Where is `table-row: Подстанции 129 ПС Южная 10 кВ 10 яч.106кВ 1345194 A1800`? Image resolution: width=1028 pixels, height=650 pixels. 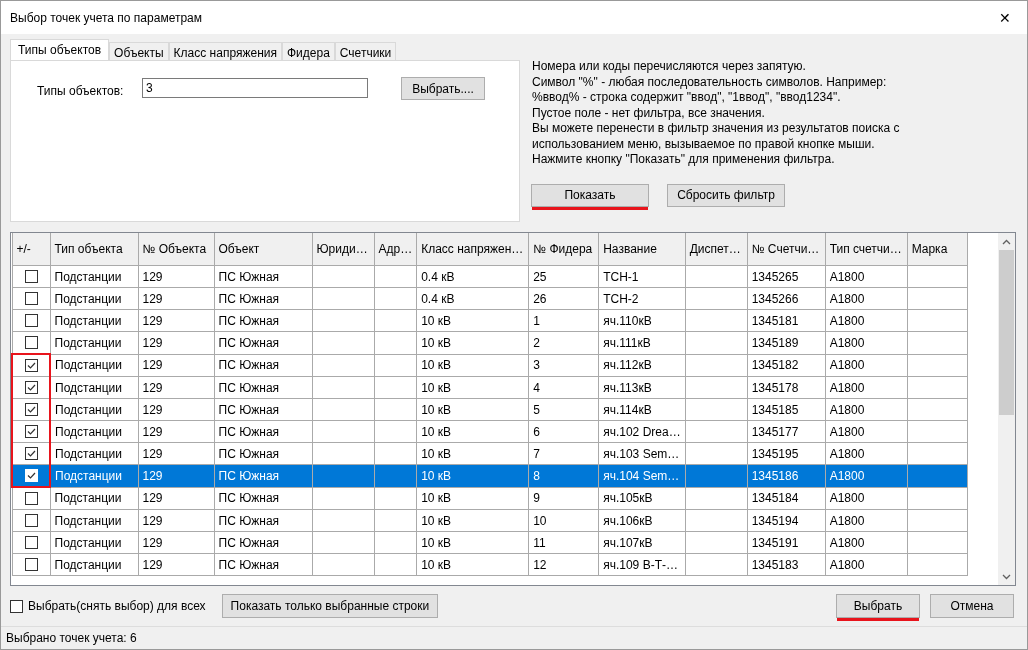 table-row: Подстанции 129 ПС Южная 10 кВ 10 яч.106кВ 1345194 A1800 is located at coordinates (490, 520).